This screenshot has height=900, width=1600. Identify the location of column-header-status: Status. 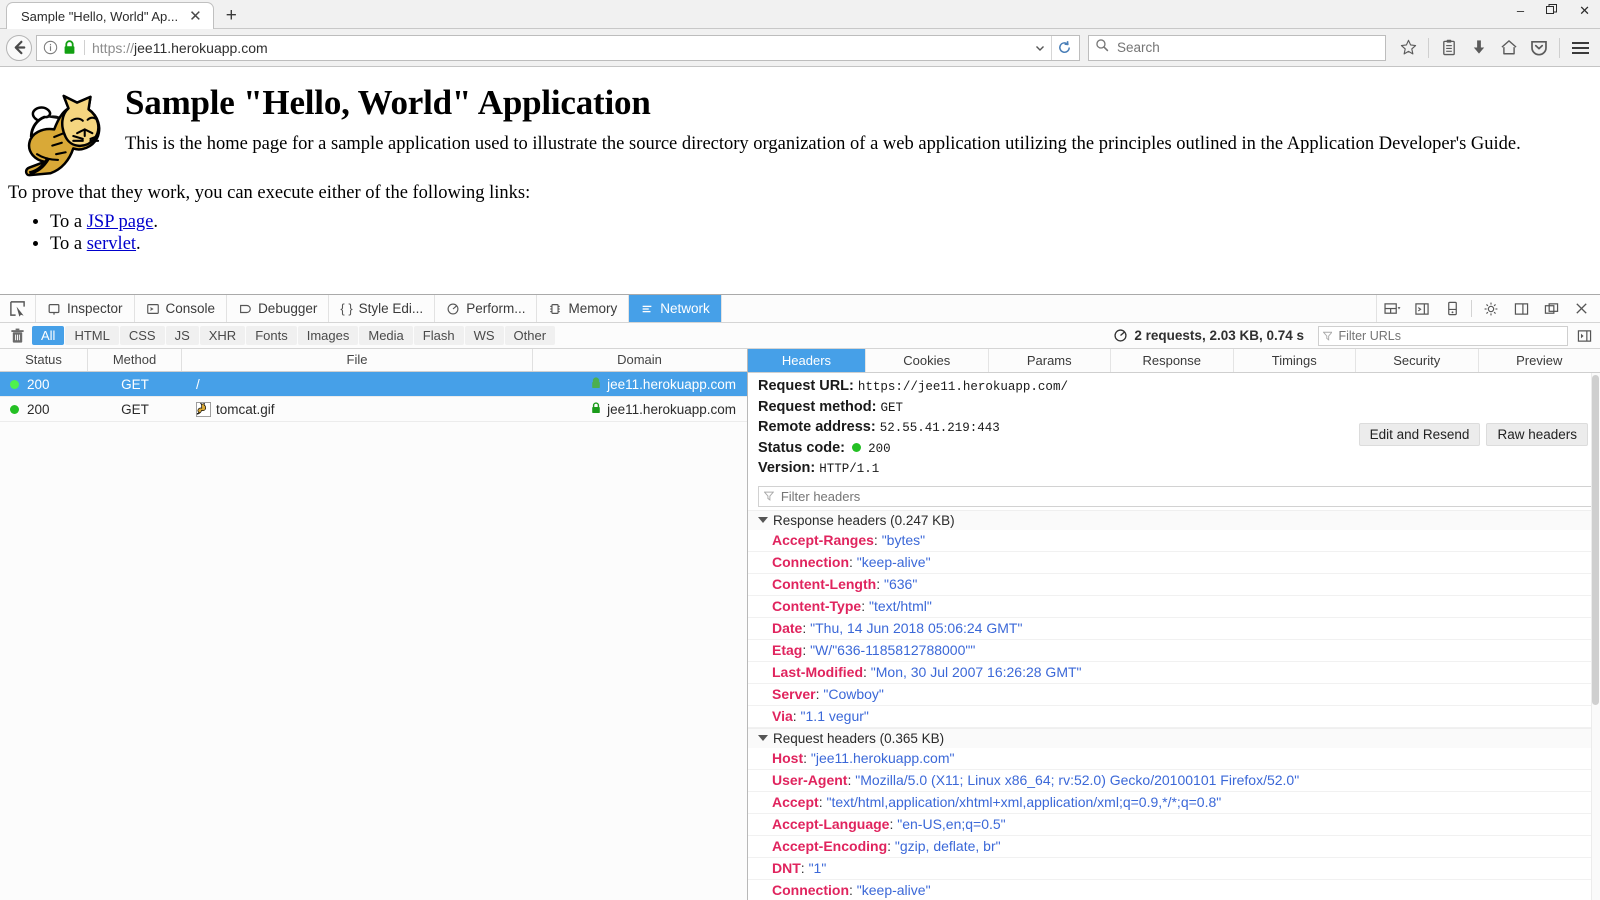
(44, 360).